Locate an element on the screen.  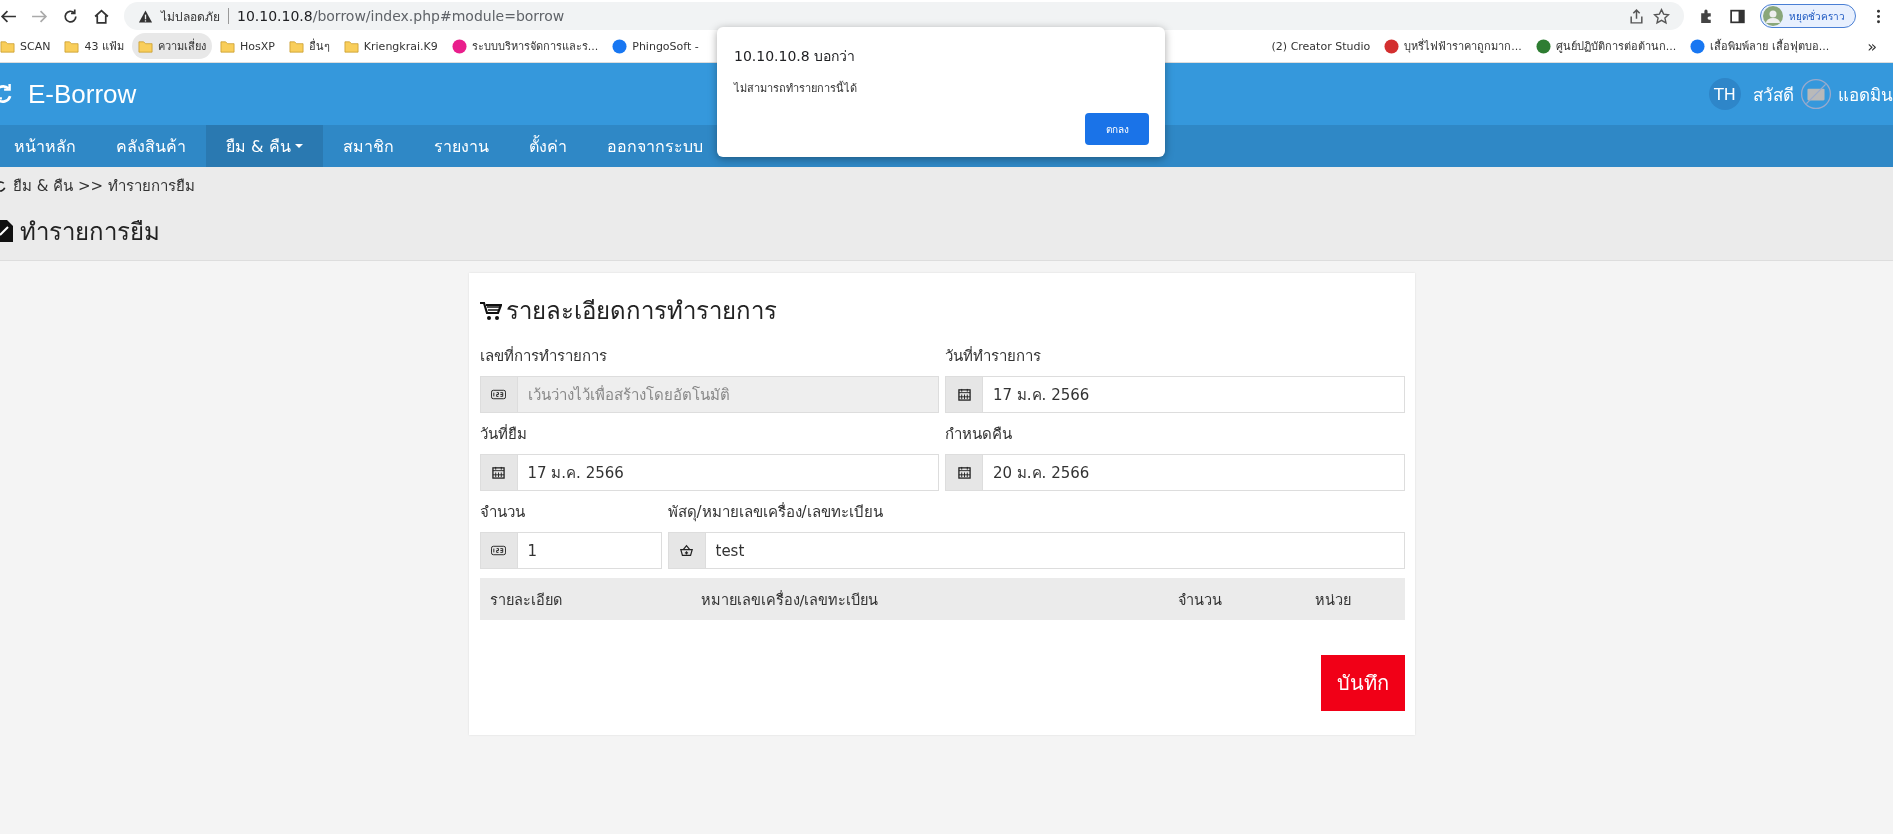
bookmark-label: อื่นๆ is located at coordinates (319, 46).